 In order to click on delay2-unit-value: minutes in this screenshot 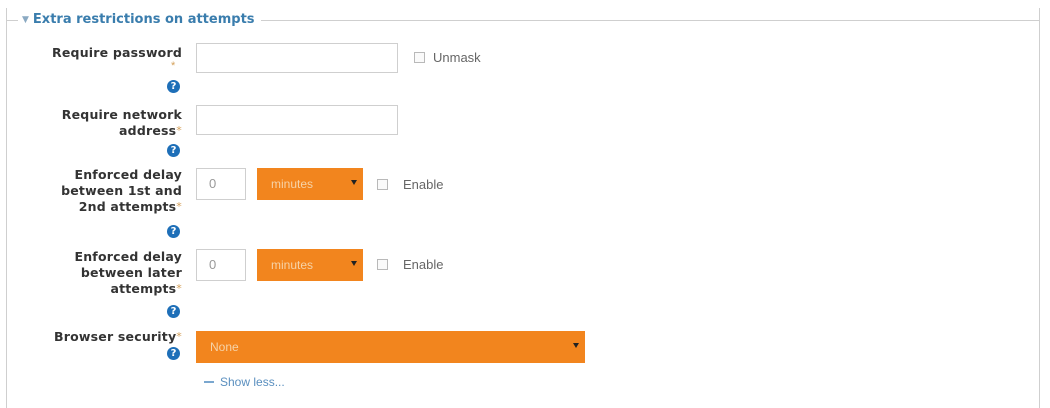, I will do `click(292, 265)`.